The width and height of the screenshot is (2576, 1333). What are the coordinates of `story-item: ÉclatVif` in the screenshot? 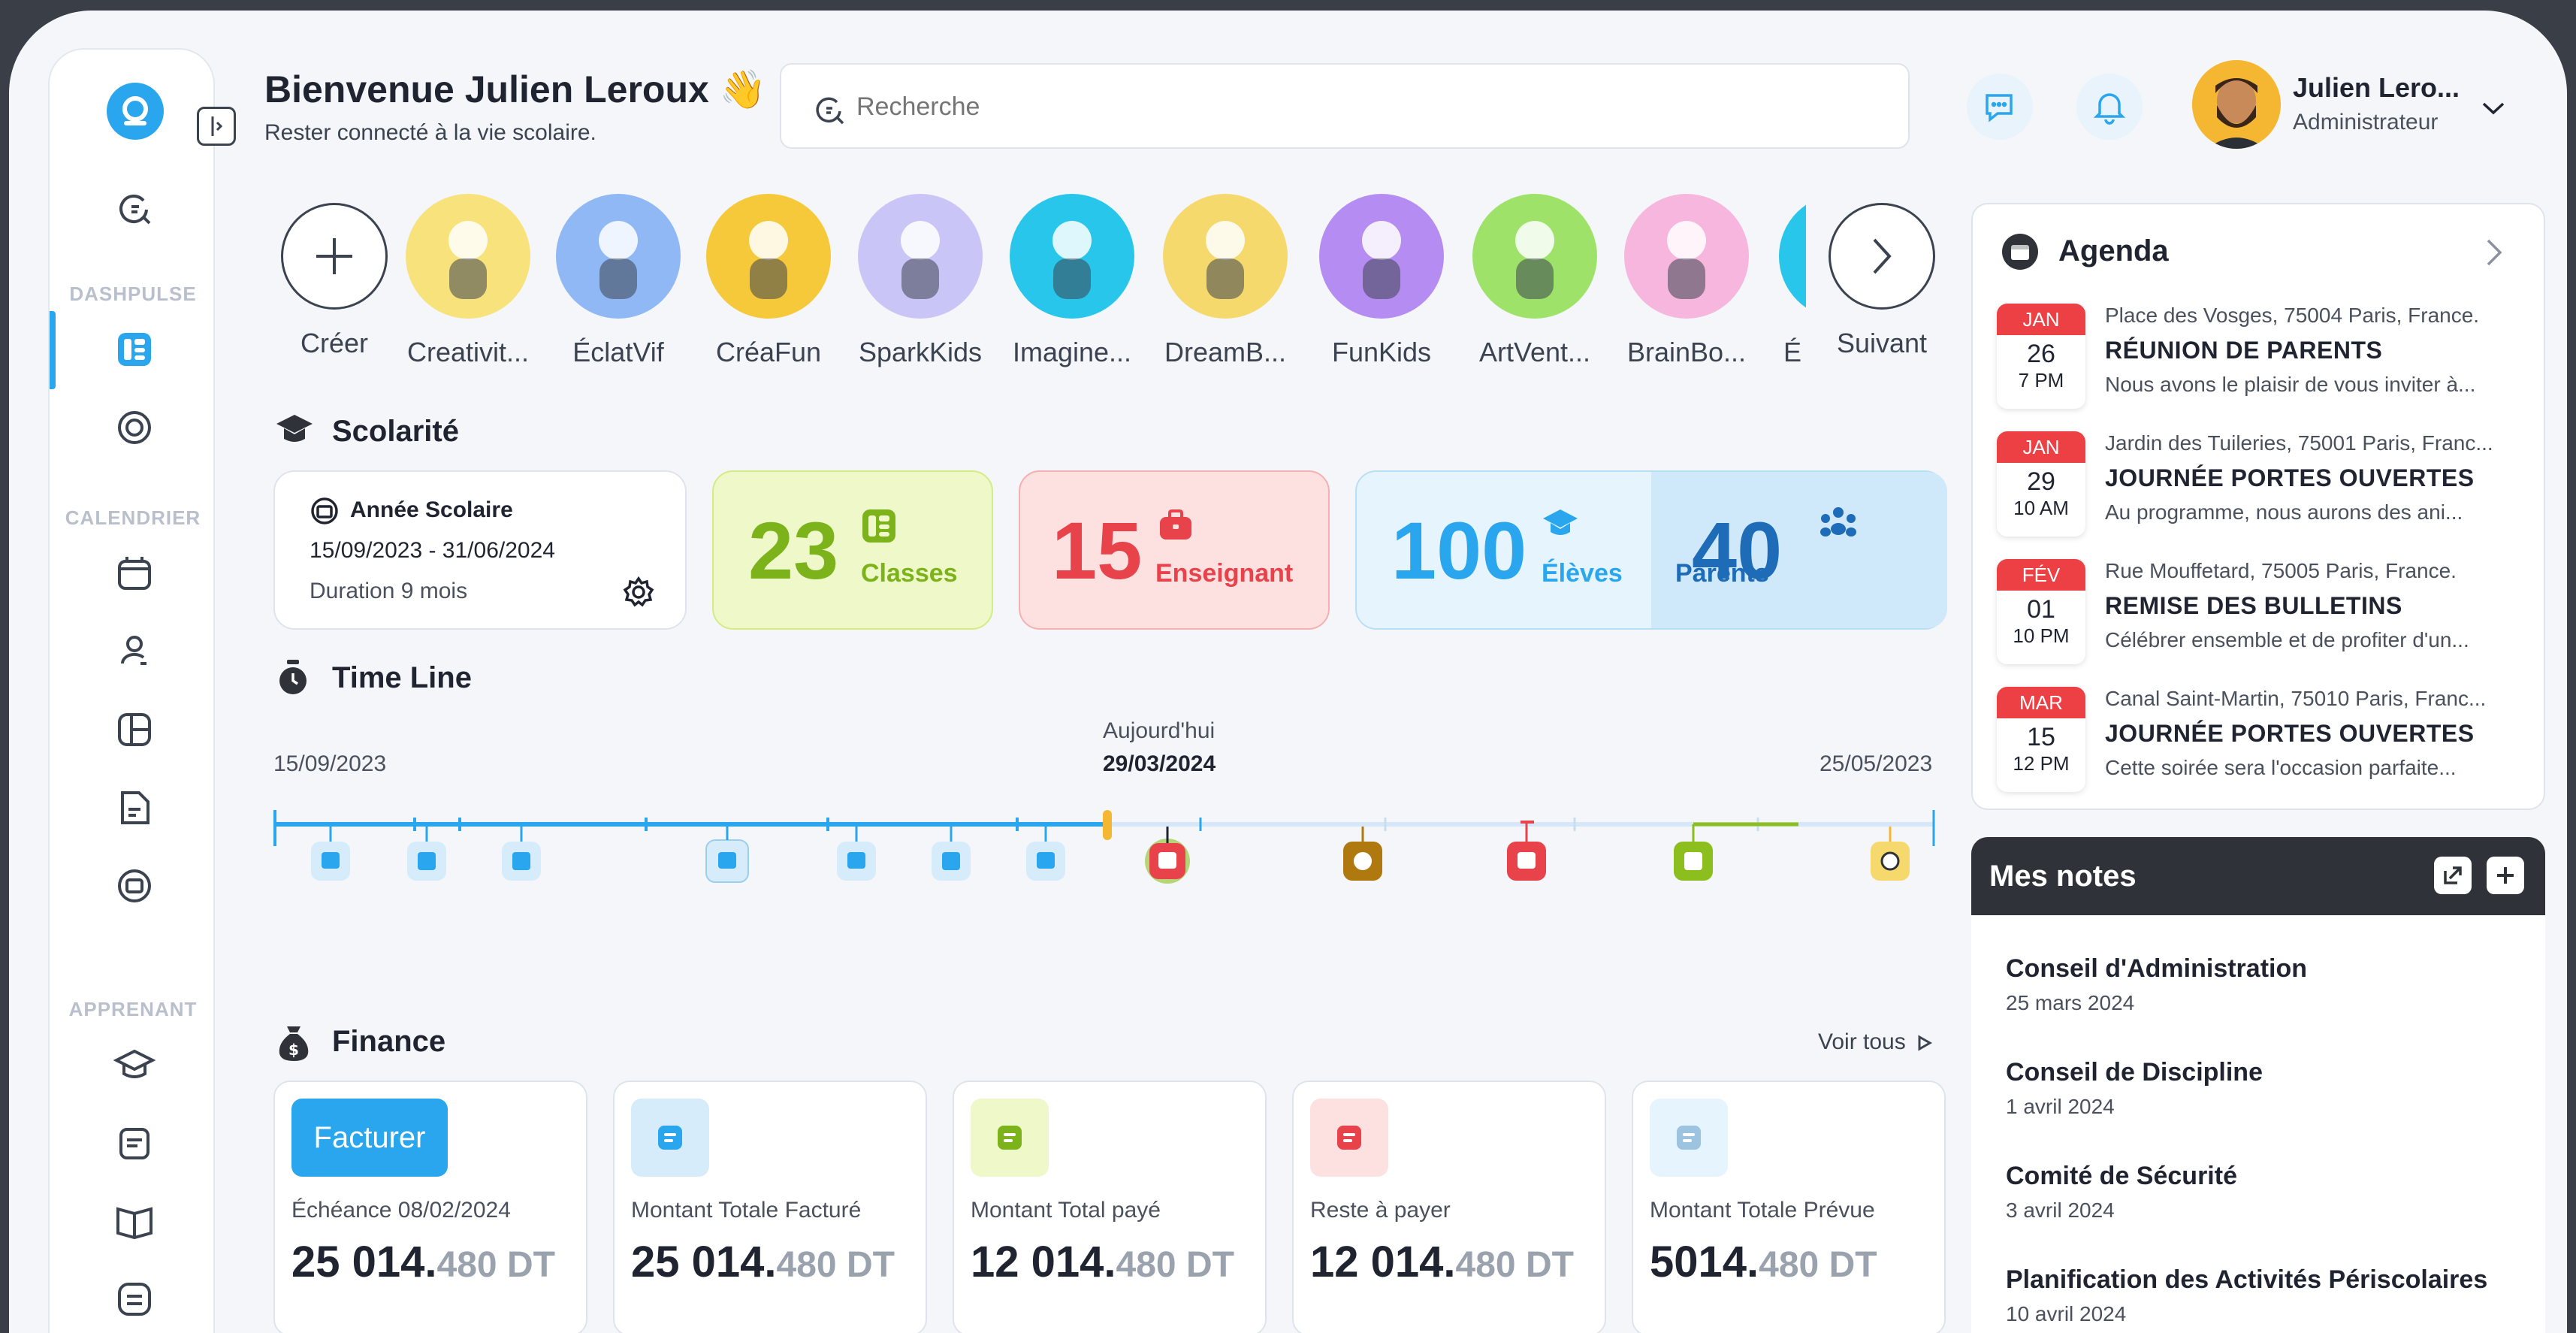 It's located at (618, 281).